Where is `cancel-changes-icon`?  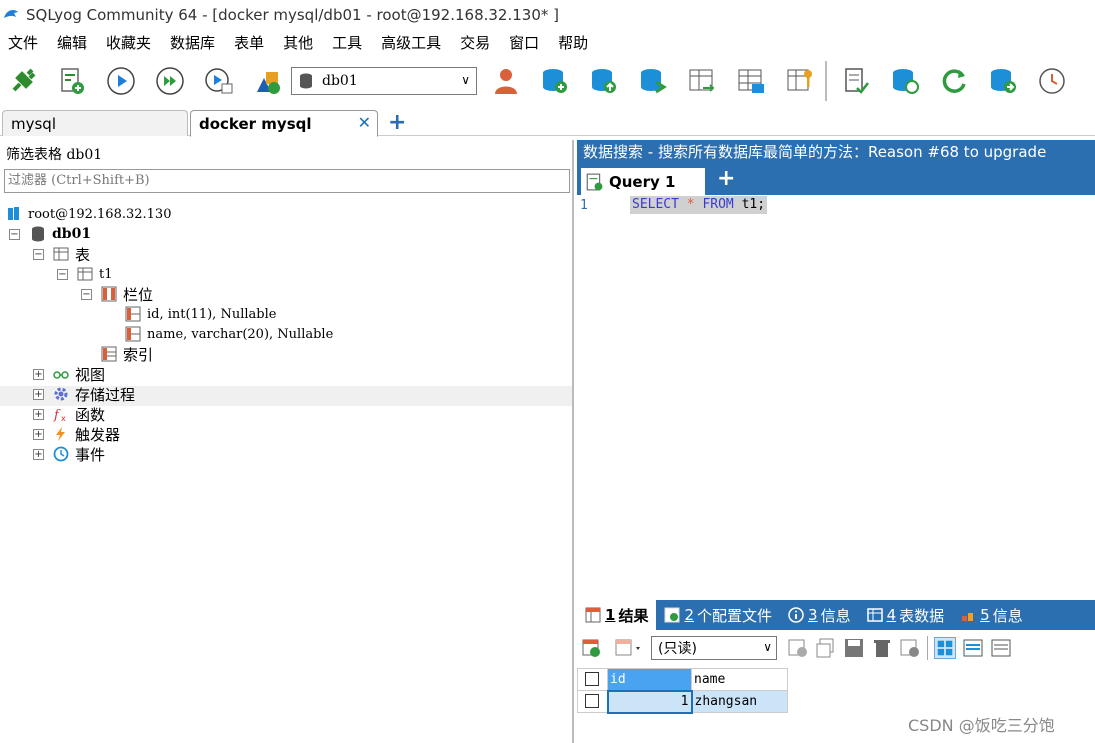 cancel-changes-icon is located at coordinates (910, 648).